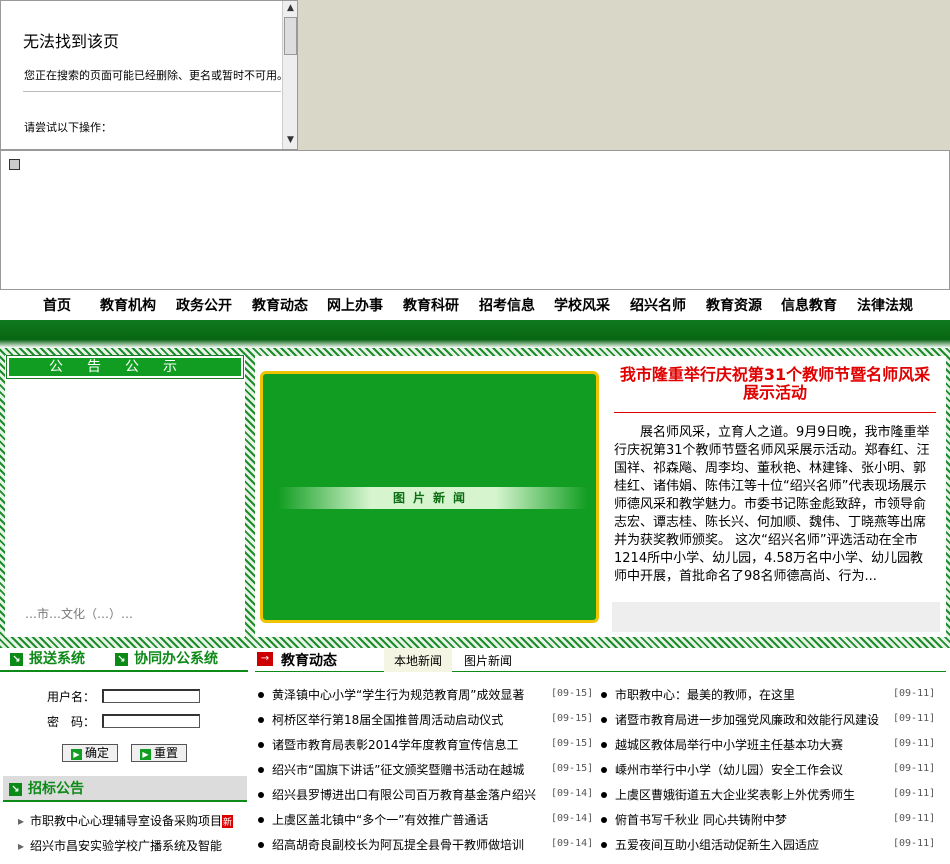  What do you see at coordinates (204, 305) in the screenshot?
I see `nav-item-government: 政务公开` at bounding box center [204, 305].